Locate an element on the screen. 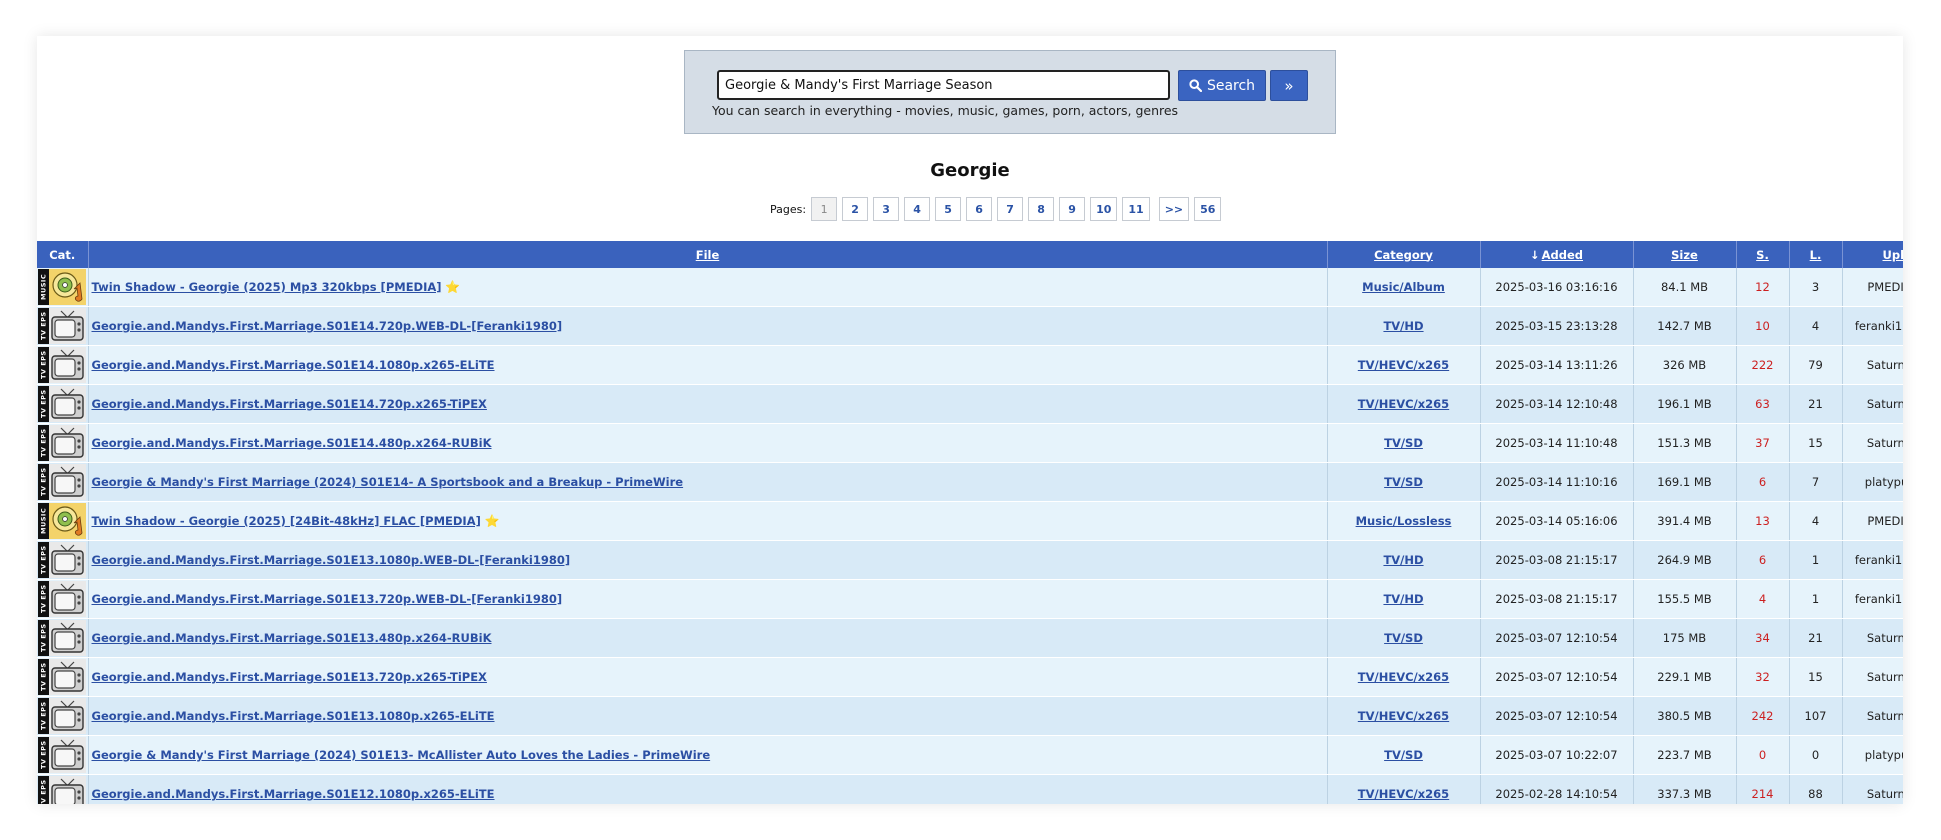 The image size is (1941, 840). header-uploader: Uploader is located at coordinates (1872, 254).